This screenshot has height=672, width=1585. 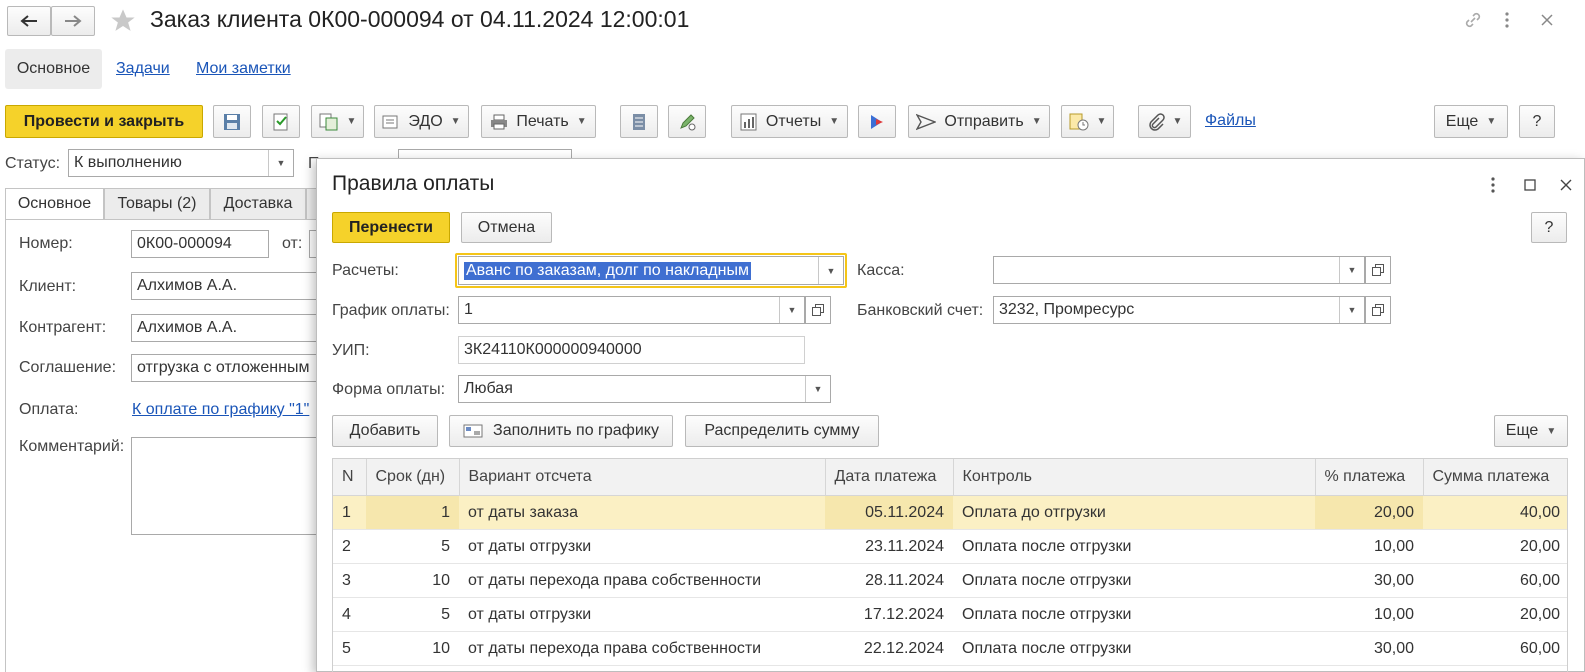 I want to click on schedule-select: 1 ▼, so click(x=631, y=310).